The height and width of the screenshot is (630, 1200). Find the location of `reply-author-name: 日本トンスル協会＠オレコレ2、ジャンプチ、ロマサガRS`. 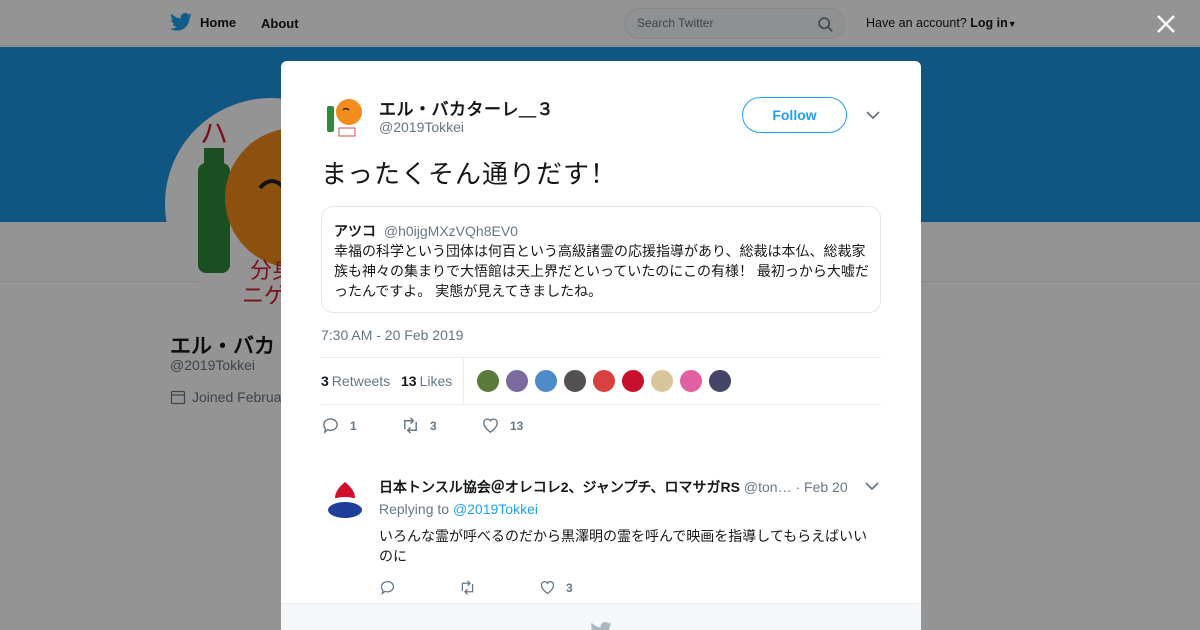

reply-author-name: 日本トンスル協会＠オレコレ2、ジャンプチ、ロマサガRS is located at coordinates (559, 487).